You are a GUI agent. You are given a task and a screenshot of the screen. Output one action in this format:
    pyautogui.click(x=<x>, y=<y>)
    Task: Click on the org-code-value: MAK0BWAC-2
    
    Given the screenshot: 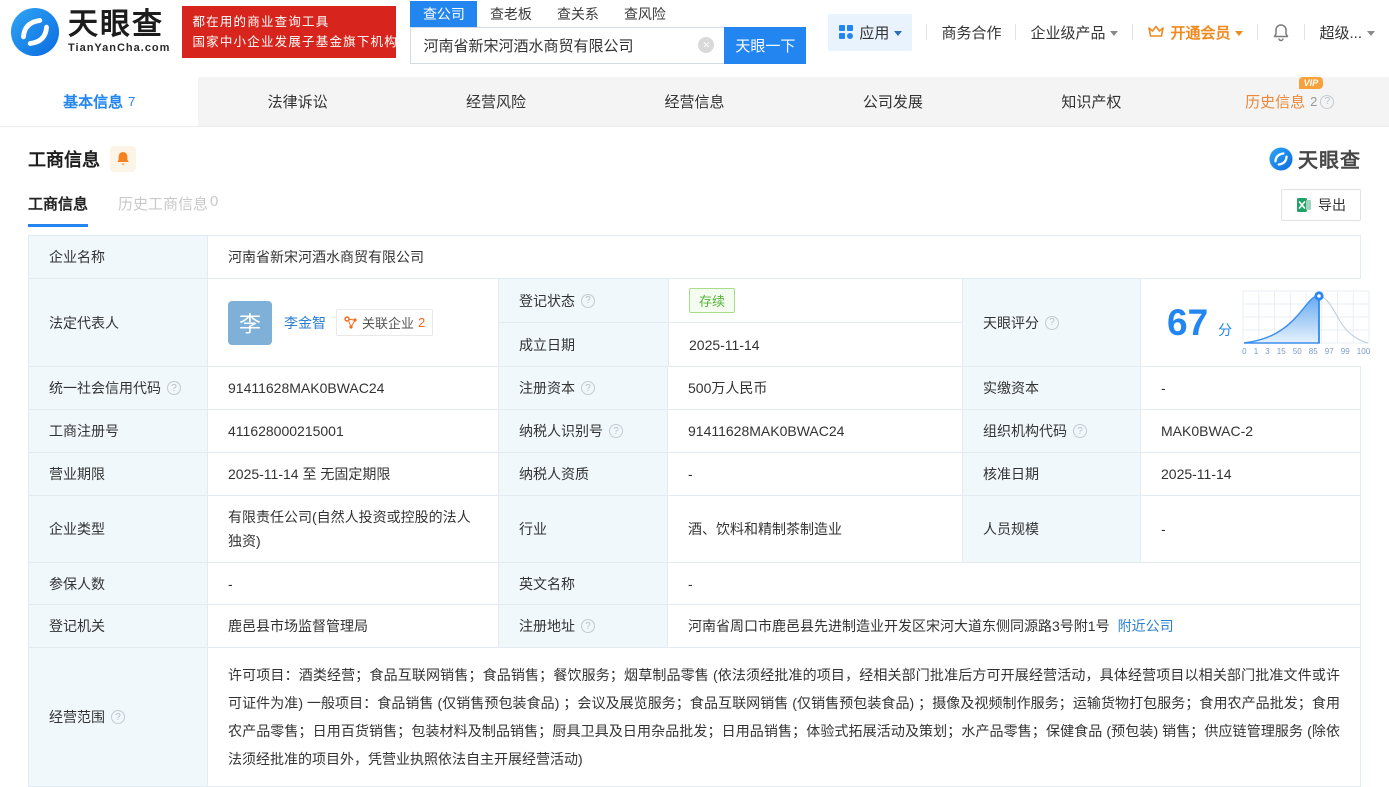 What is the action you would take?
    pyautogui.click(x=1250, y=431)
    